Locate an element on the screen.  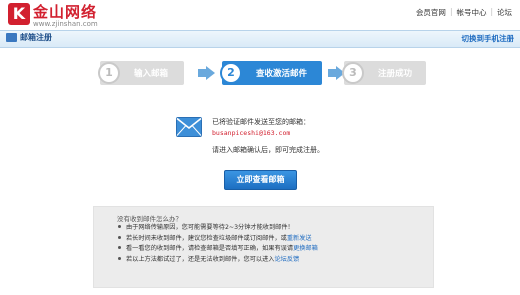
list-item: 若以上方法都试过了，还是无法收到邮件，您可以进入论坛反馈 is located at coordinates (217, 260).